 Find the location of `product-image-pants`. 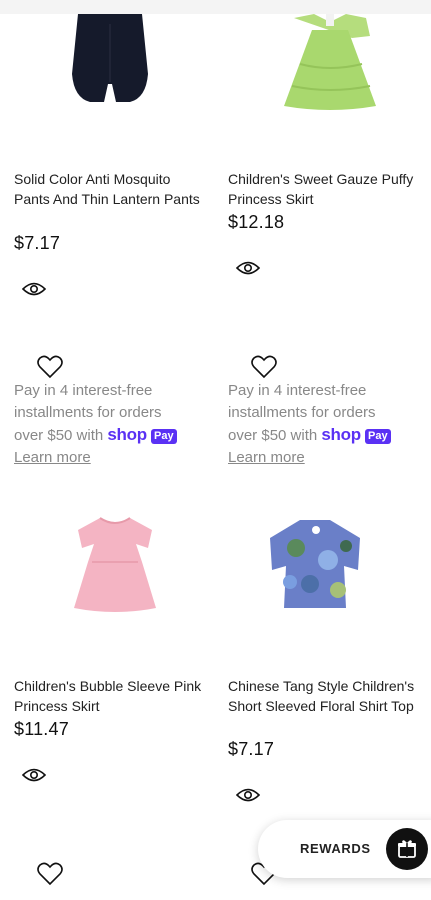

product-image-pants is located at coordinates (110, 60).